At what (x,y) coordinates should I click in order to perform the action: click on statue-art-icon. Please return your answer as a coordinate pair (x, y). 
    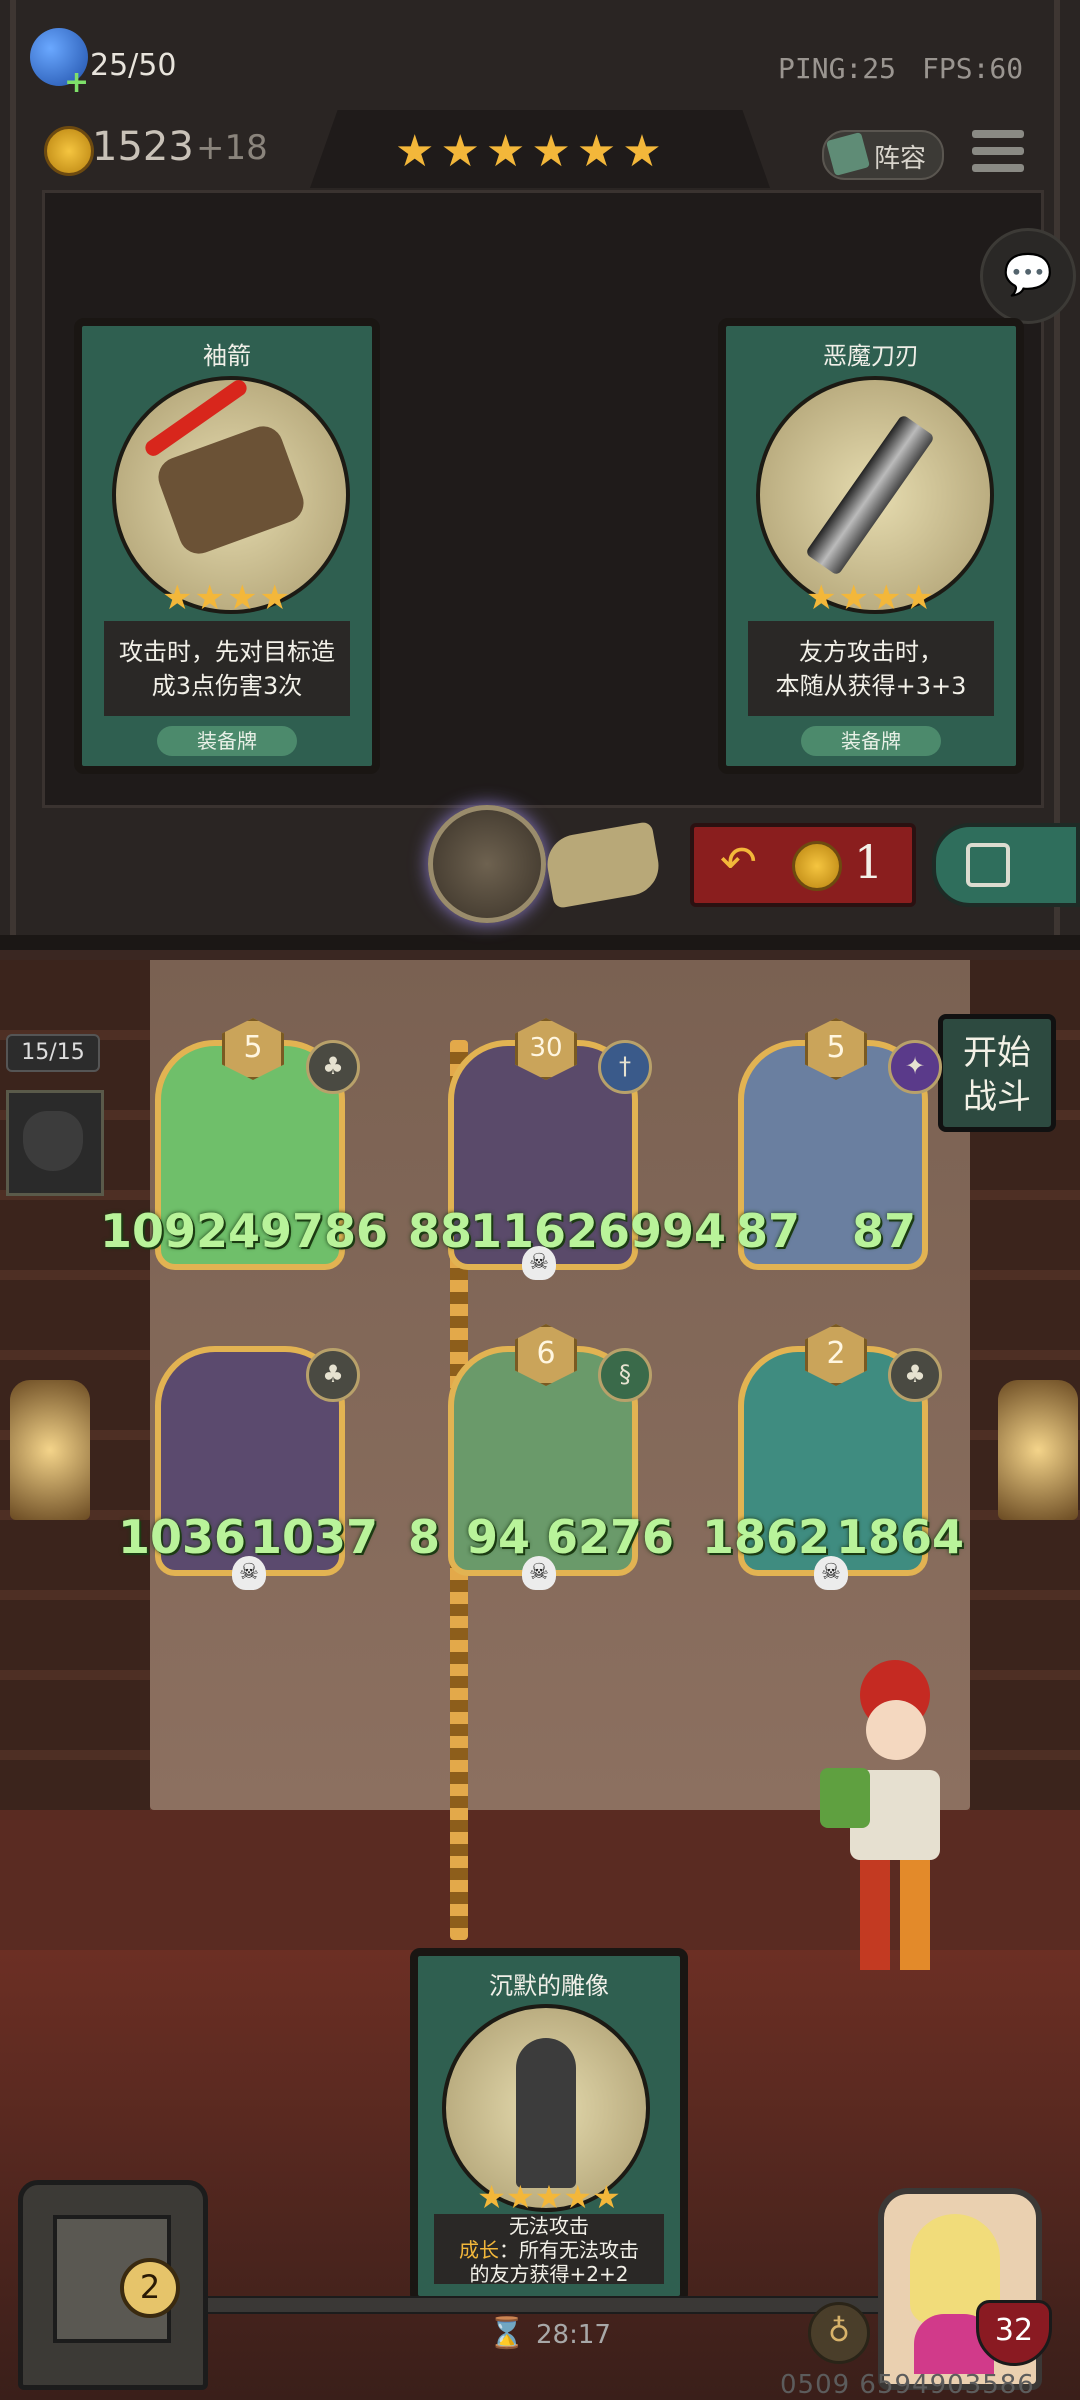
    Looking at the image, I should click on (546, 2113).